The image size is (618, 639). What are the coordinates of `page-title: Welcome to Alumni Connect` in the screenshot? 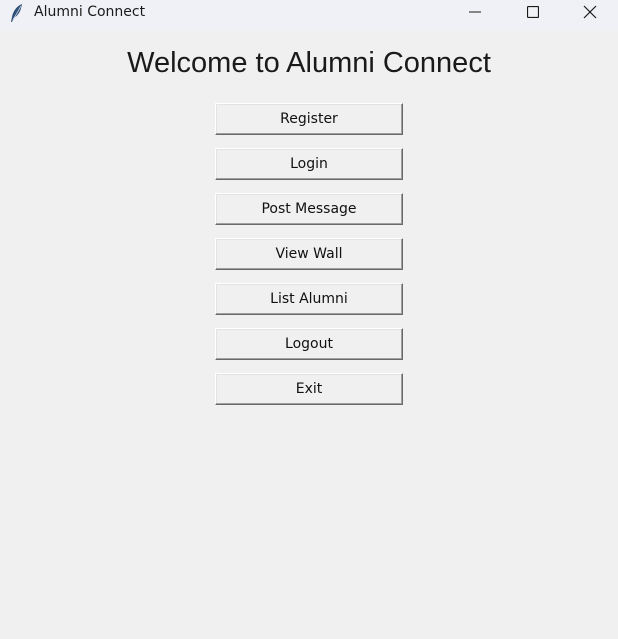 It's located at (309, 63).